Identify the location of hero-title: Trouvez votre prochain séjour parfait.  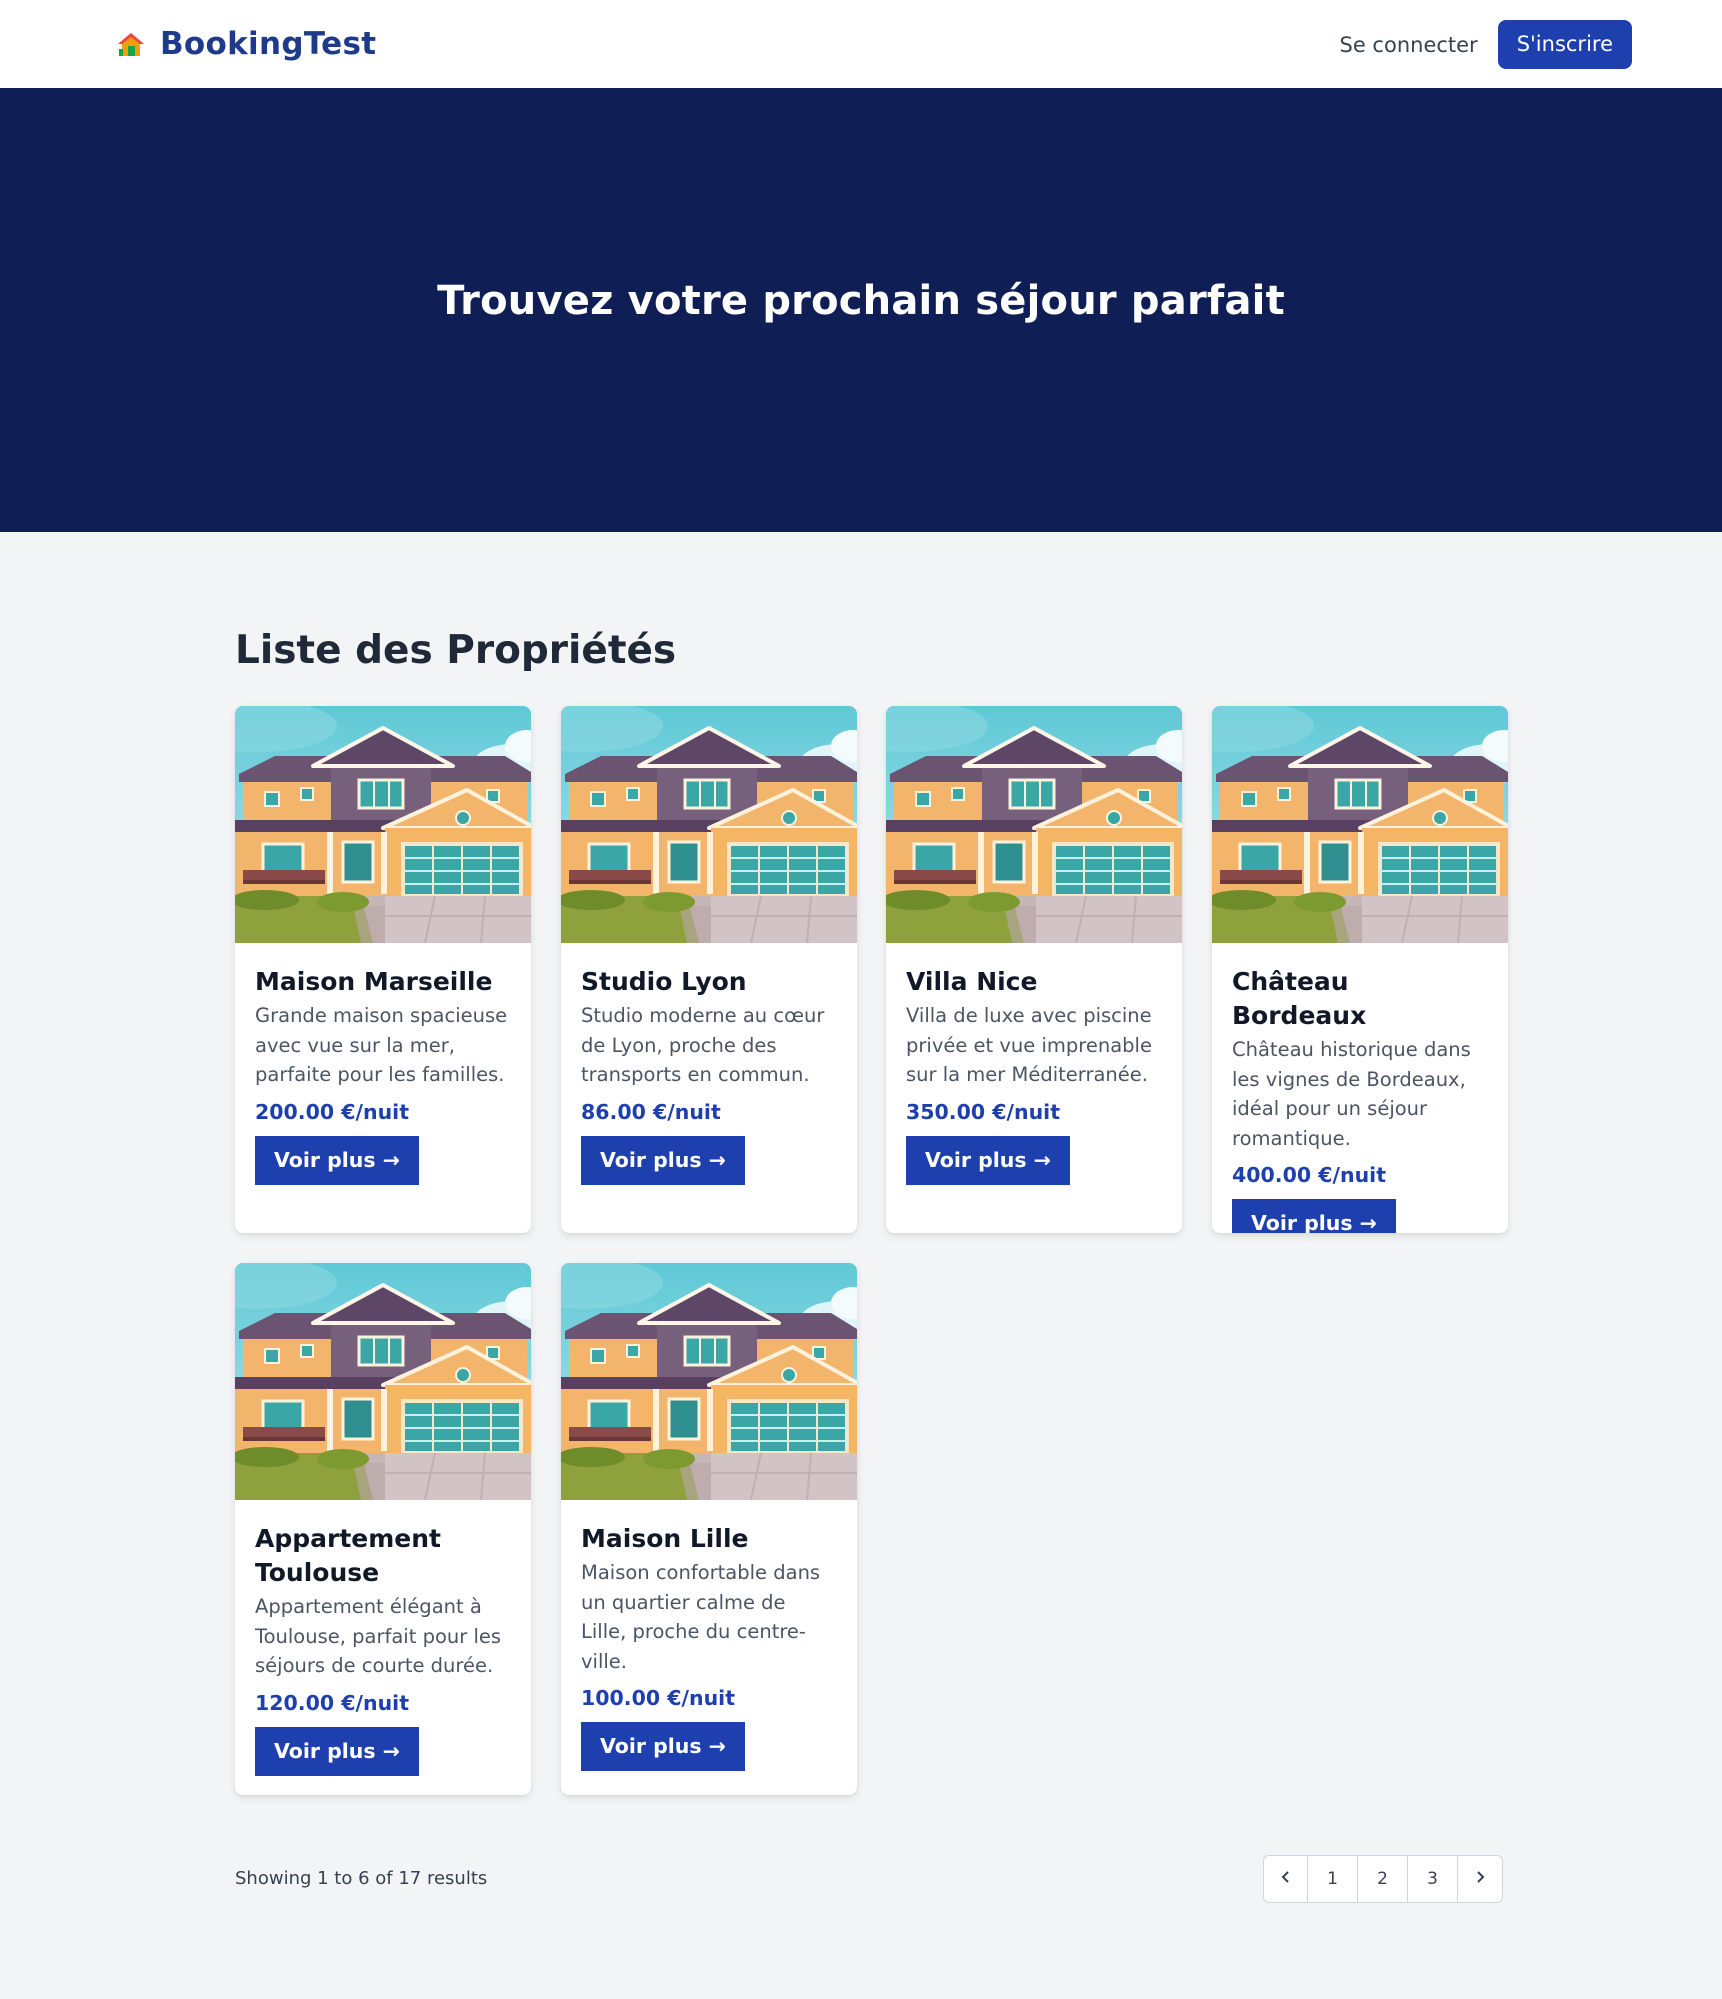
(861, 301).